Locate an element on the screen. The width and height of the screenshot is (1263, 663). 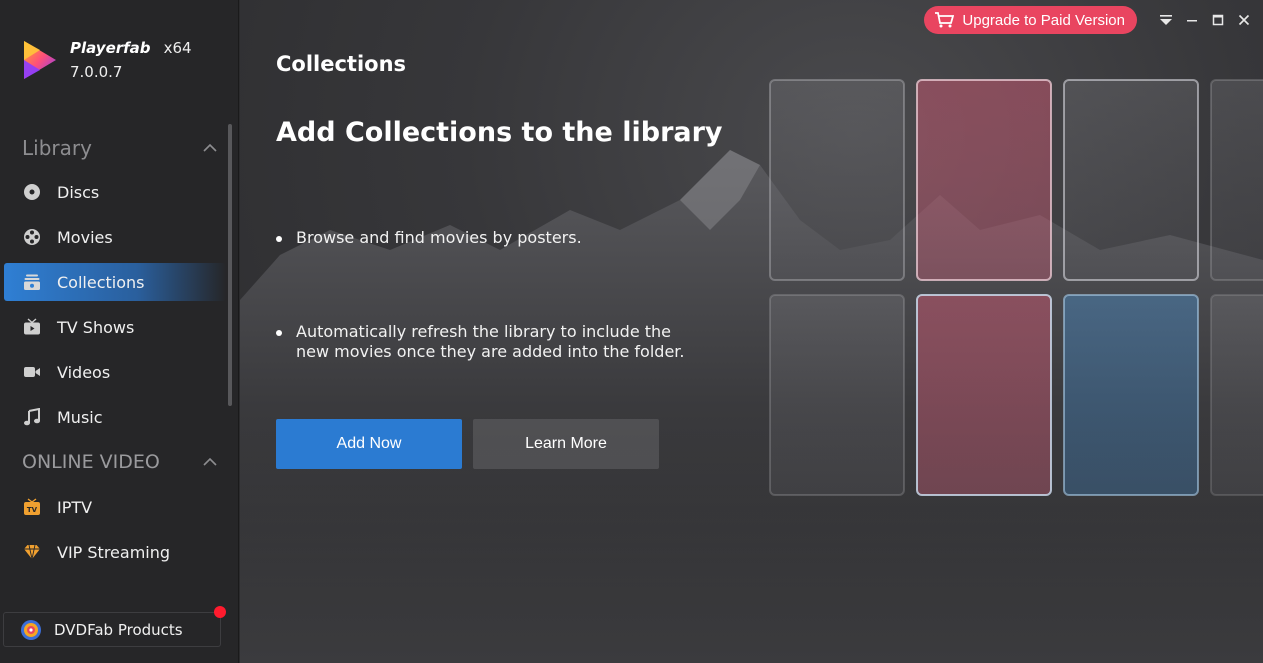
learn-more-button: Learn More is located at coordinates (566, 444).